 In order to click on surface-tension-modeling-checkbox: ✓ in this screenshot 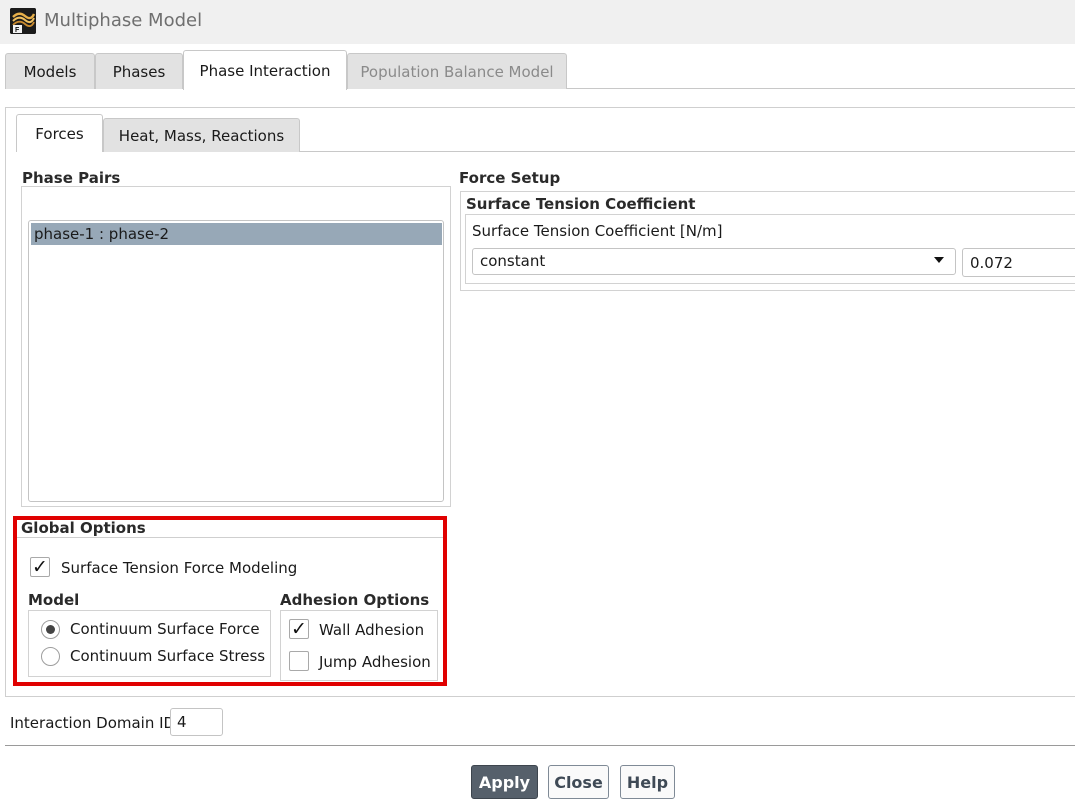, I will do `click(40, 567)`.